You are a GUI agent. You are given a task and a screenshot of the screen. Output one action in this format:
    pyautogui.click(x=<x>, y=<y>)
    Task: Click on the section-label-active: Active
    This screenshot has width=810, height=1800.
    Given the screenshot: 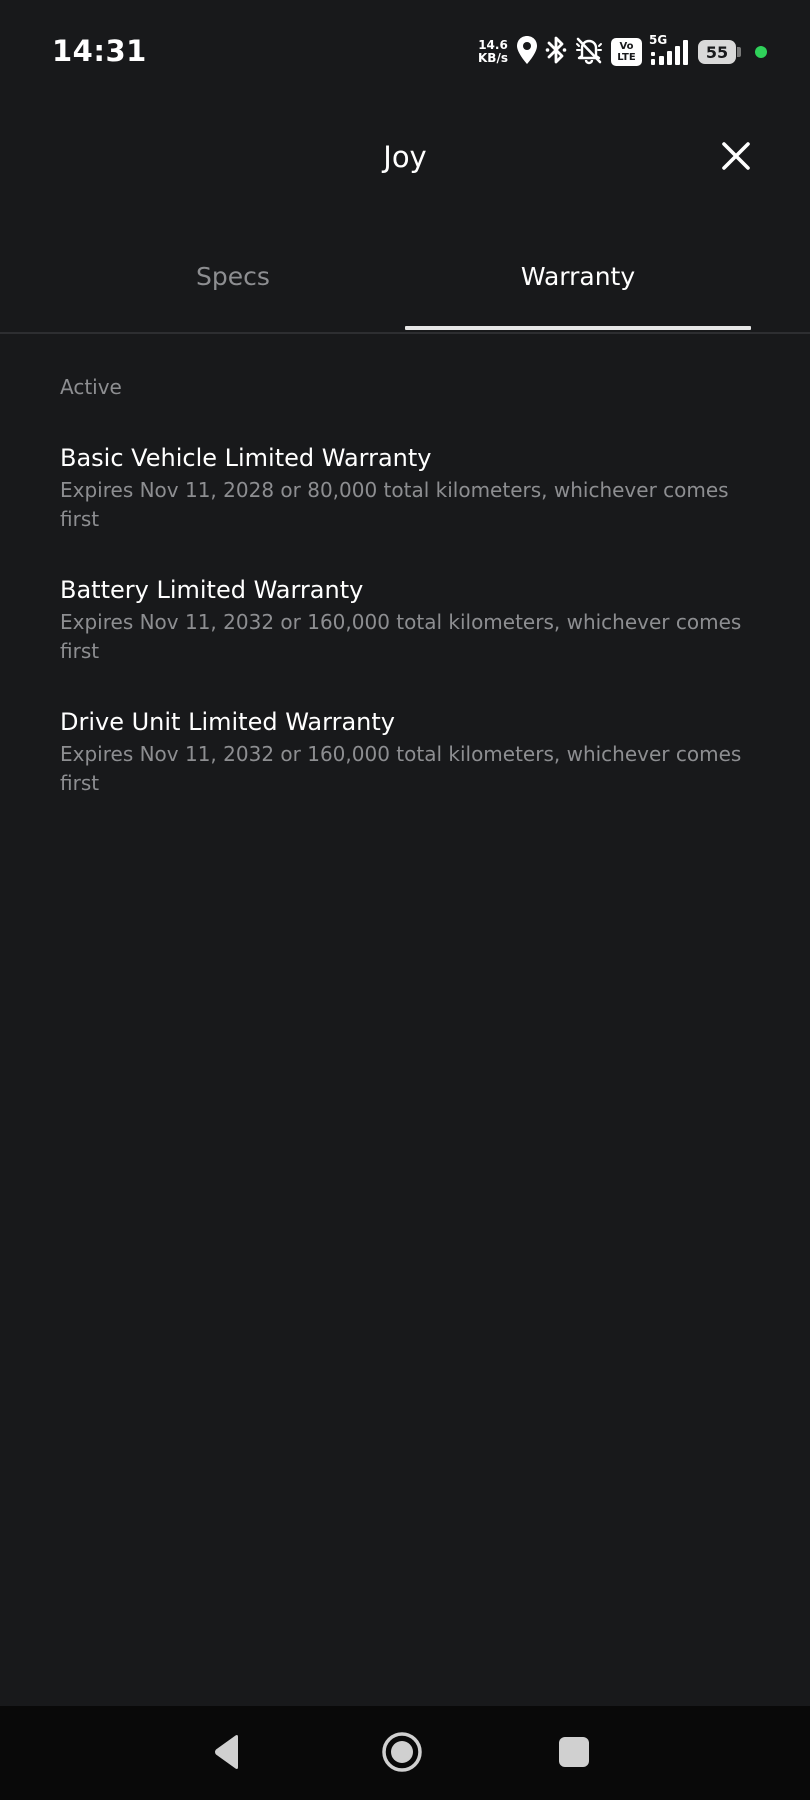 What is the action you would take?
    pyautogui.click(x=91, y=387)
    